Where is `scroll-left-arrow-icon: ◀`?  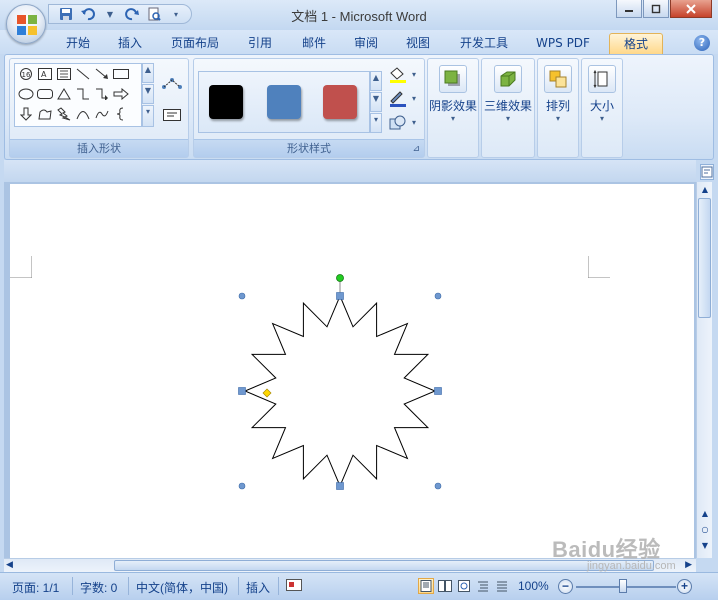
scroll-left-arrow-icon: ◀ is located at coordinates (9, 565).